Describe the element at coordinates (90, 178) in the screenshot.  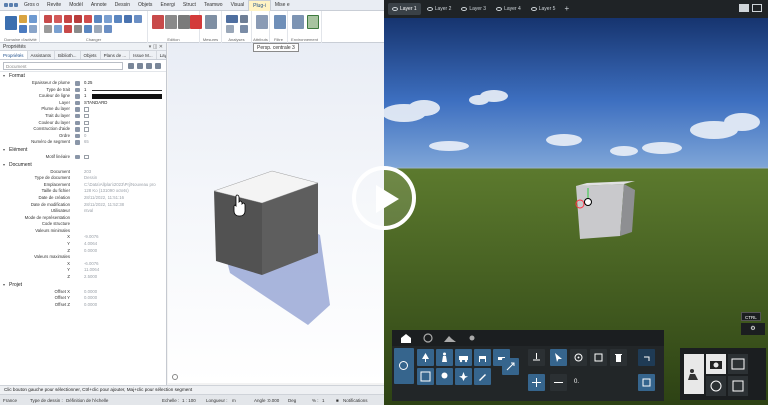
I see `property-value: Dessin` at that location.